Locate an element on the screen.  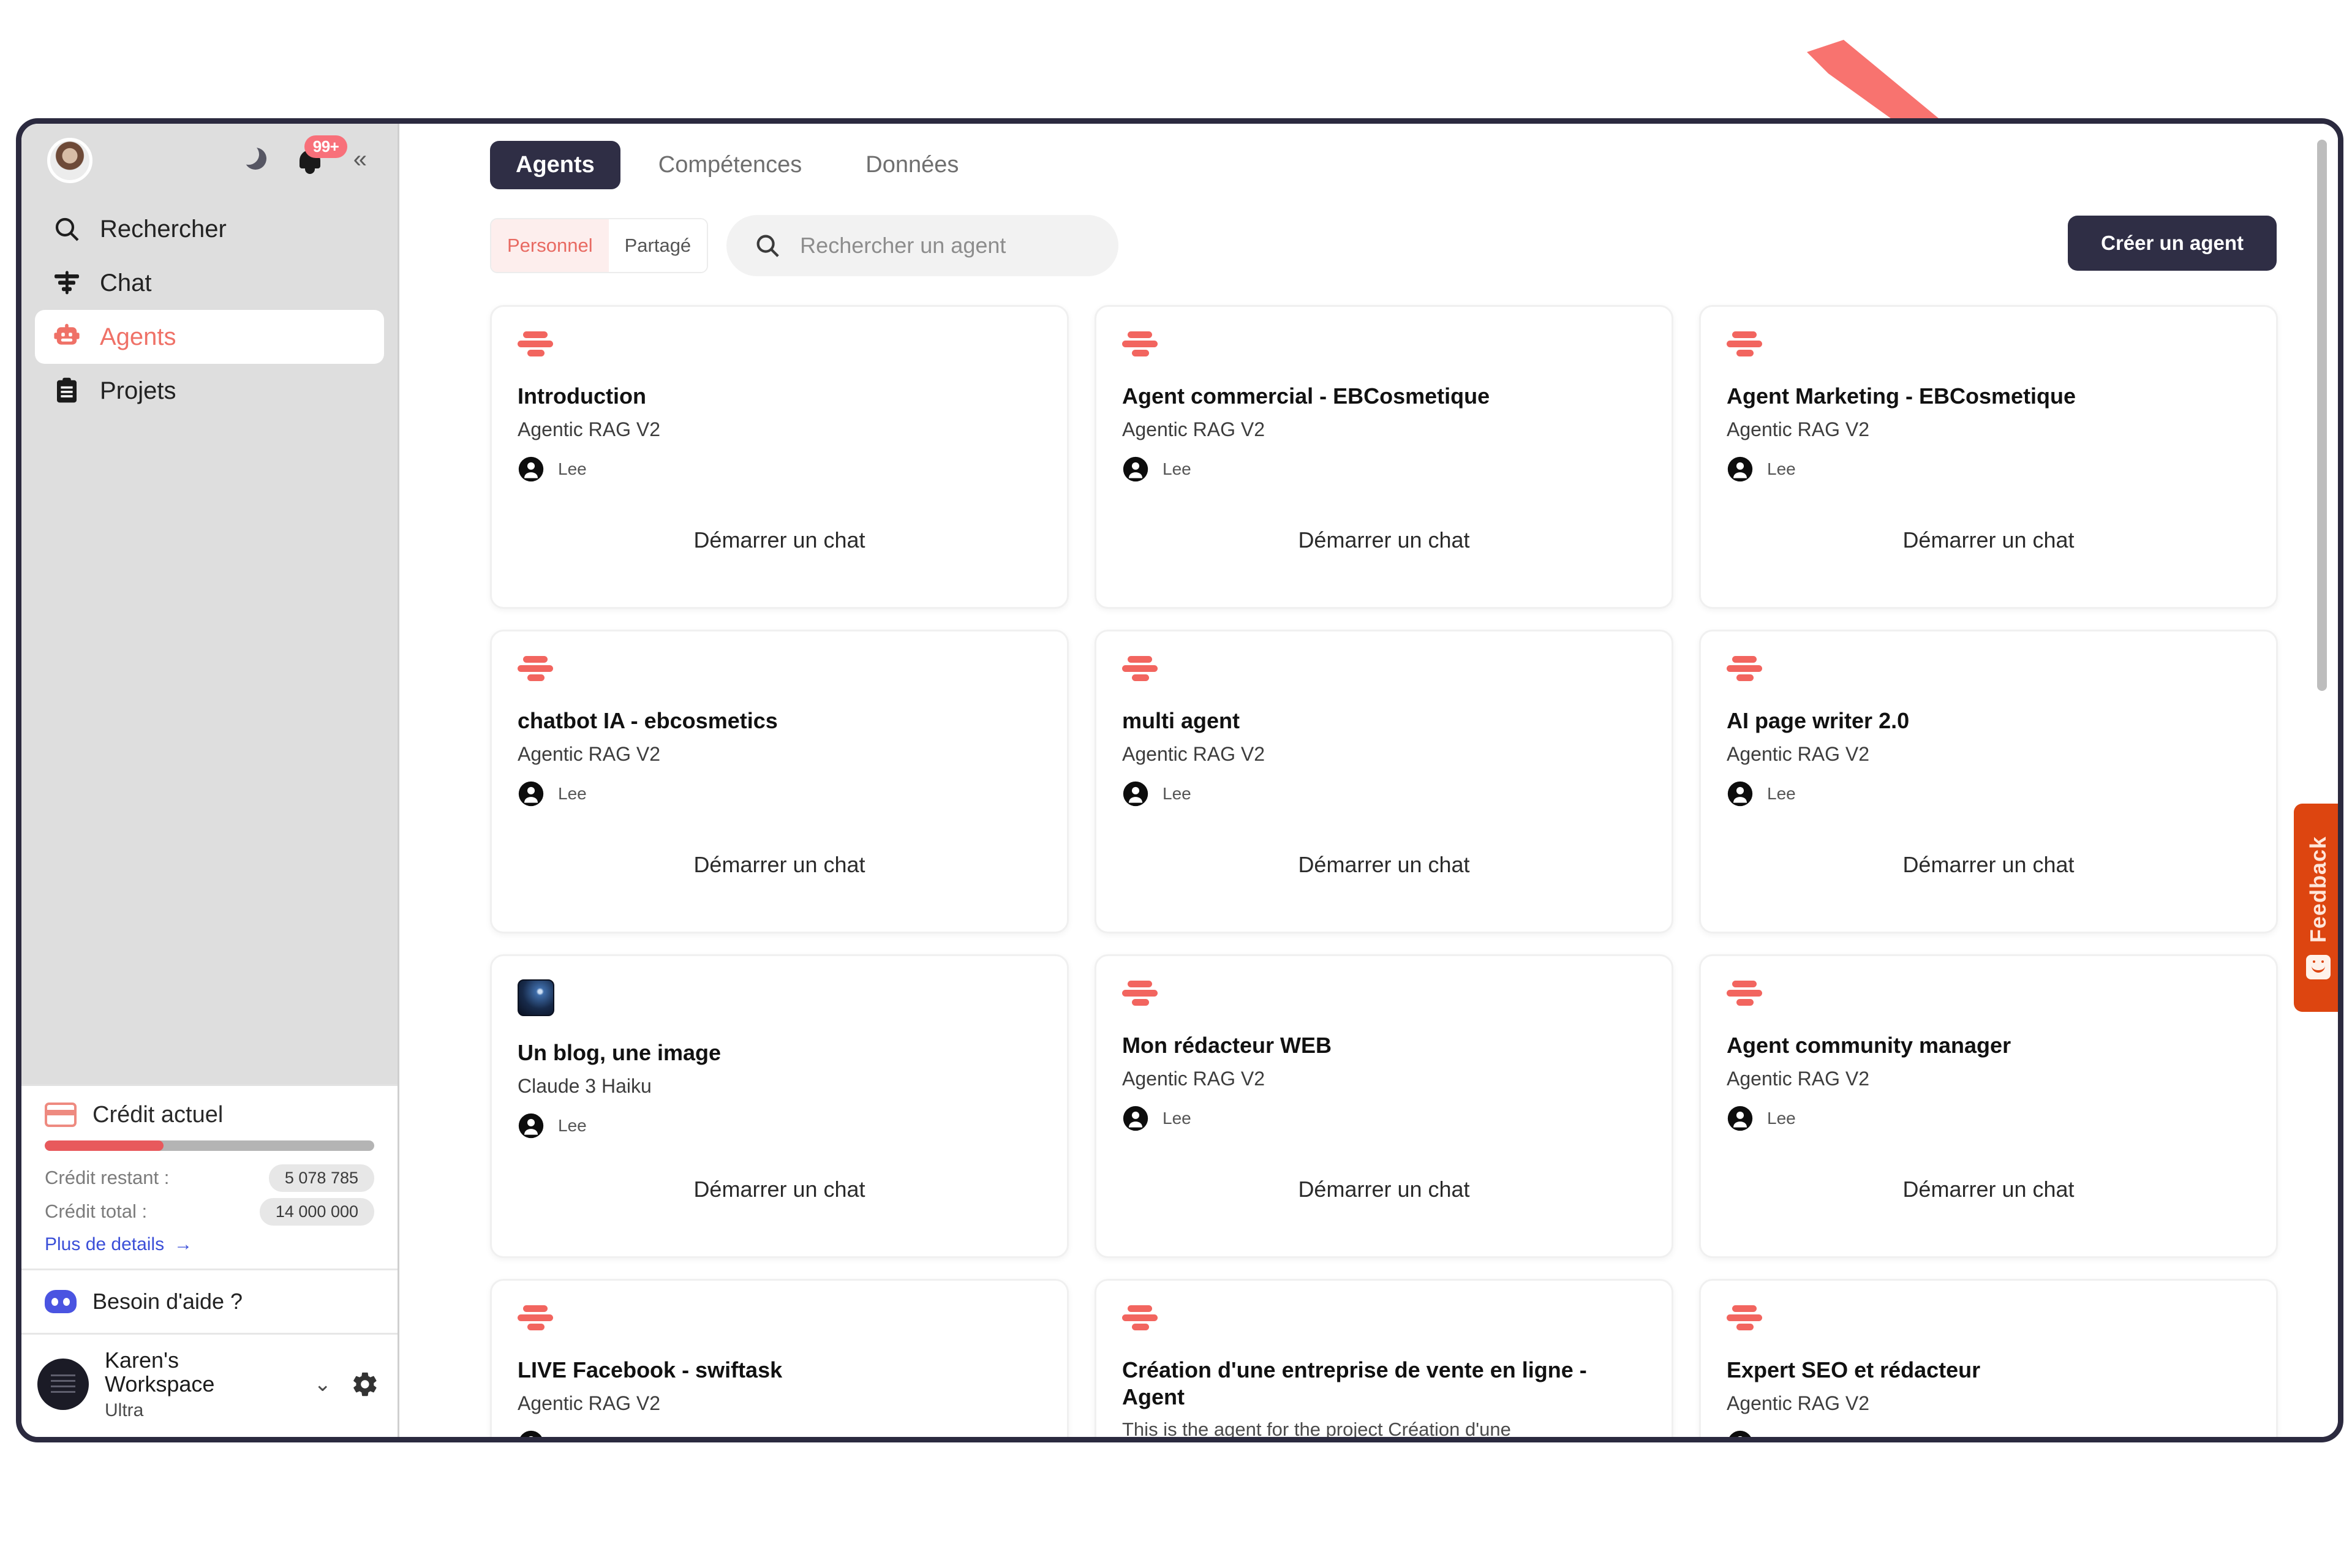
workspace-switcher: Karen's Workspace Ultra ⌄ is located at coordinates (209, 1384).